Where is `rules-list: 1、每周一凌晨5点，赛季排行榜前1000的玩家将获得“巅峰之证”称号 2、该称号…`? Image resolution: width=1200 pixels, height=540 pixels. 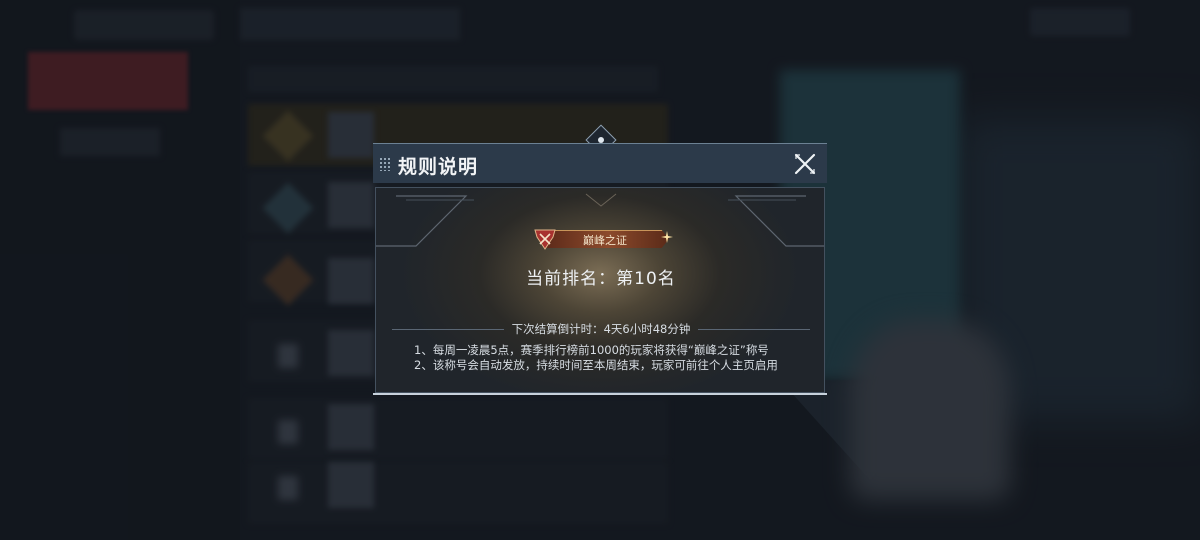
rules-list: 1、每周一凌晨5点，赛季排行榜前1000的玩家将获得“巅峰之证”称号 2、该称号… is located at coordinates (614, 358).